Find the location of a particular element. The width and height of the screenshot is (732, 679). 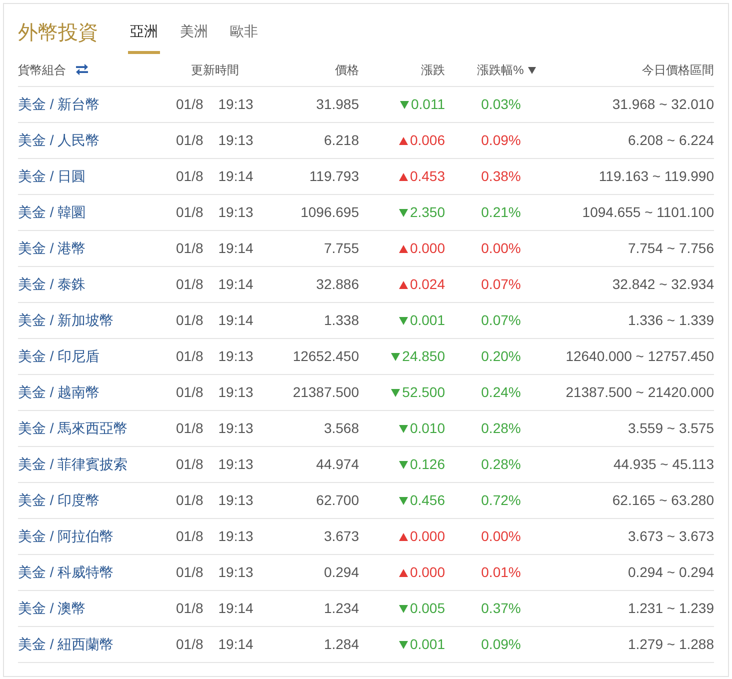

currency-pair-link: 美金 / 紐西蘭幣 is located at coordinates (97, 644).